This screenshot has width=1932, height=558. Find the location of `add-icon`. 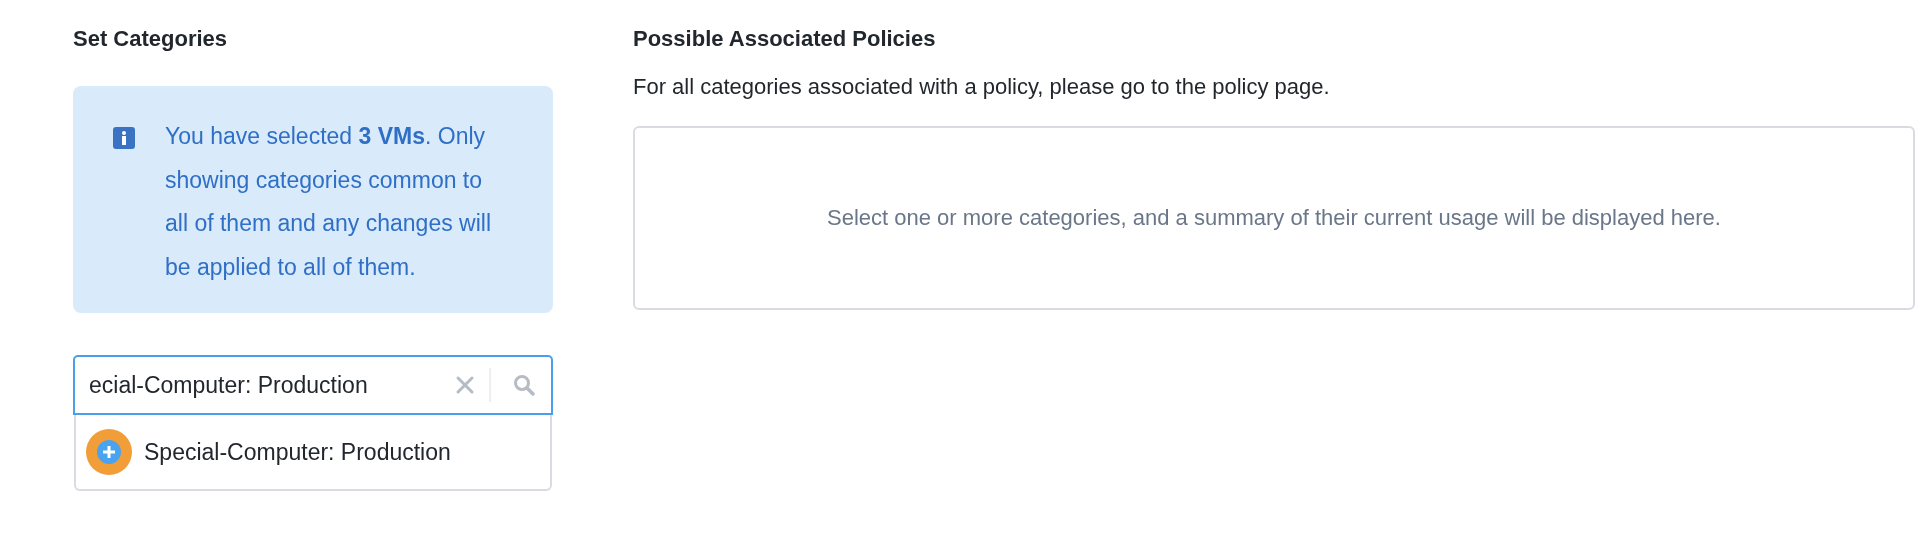

add-icon is located at coordinates (109, 452).